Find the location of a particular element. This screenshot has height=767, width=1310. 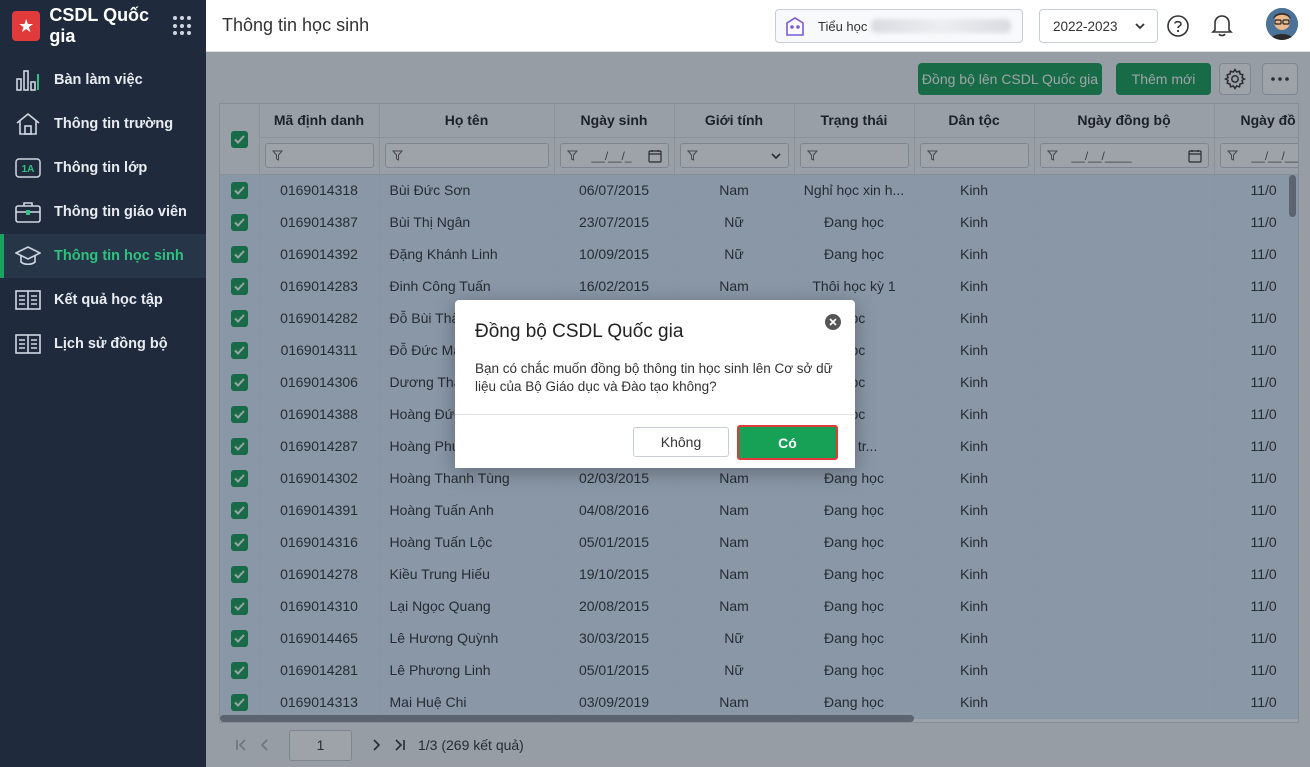

sidebar-item-label: Bàn làm việc is located at coordinates (98, 80).